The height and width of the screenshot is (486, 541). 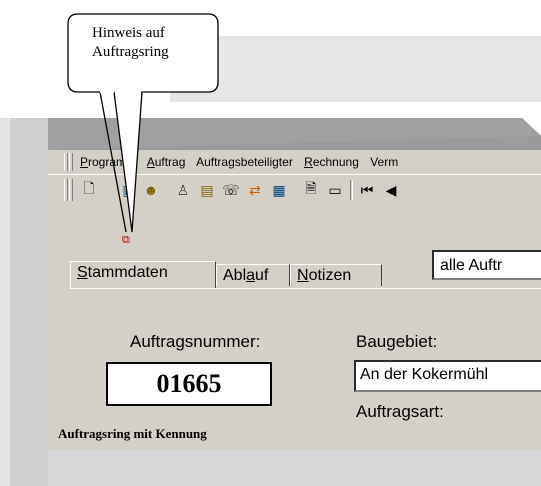 I want to click on new-document-icon: 🗋, so click(x=89, y=190).